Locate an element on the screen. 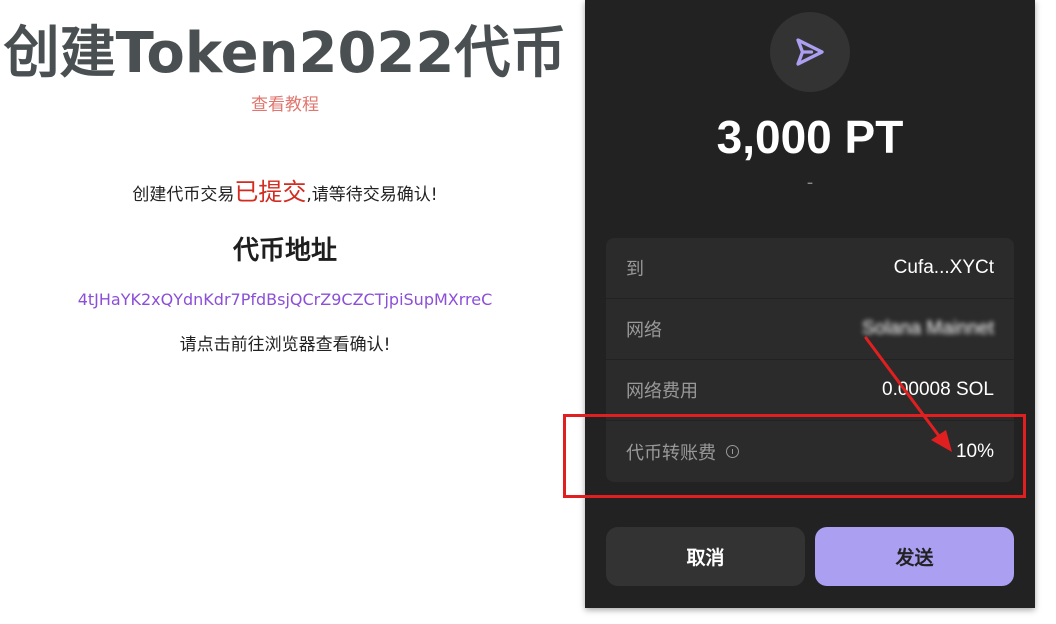 The height and width of the screenshot is (624, 1056). recipient-address: Cufa...XYCt is located at coordinates (944, 268).